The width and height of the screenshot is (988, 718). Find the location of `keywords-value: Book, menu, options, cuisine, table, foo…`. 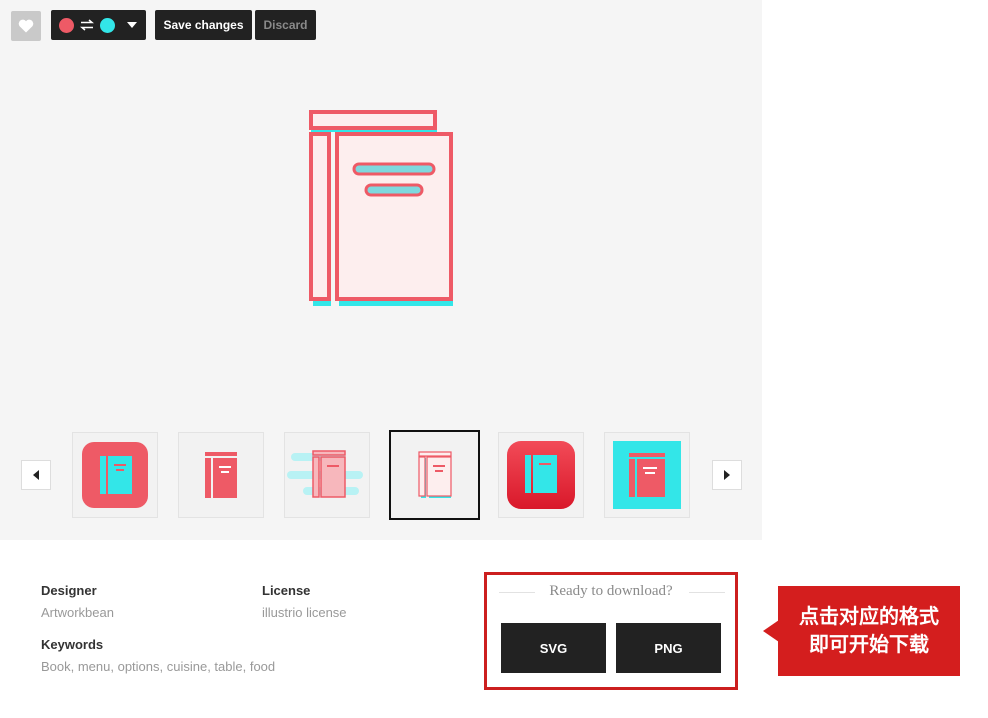

keywords-value: Book, menu, options, cuisine, table, foo… is located at coordinates (158, 666).